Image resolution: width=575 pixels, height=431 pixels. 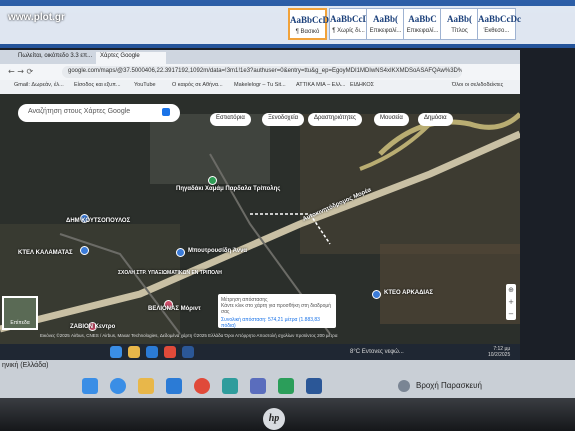 What do you see at coordinates (217, 251) in the screenshot?
I see `place-label: Μπουτρουσίδη Άννα` at bounding box center [217, 251].